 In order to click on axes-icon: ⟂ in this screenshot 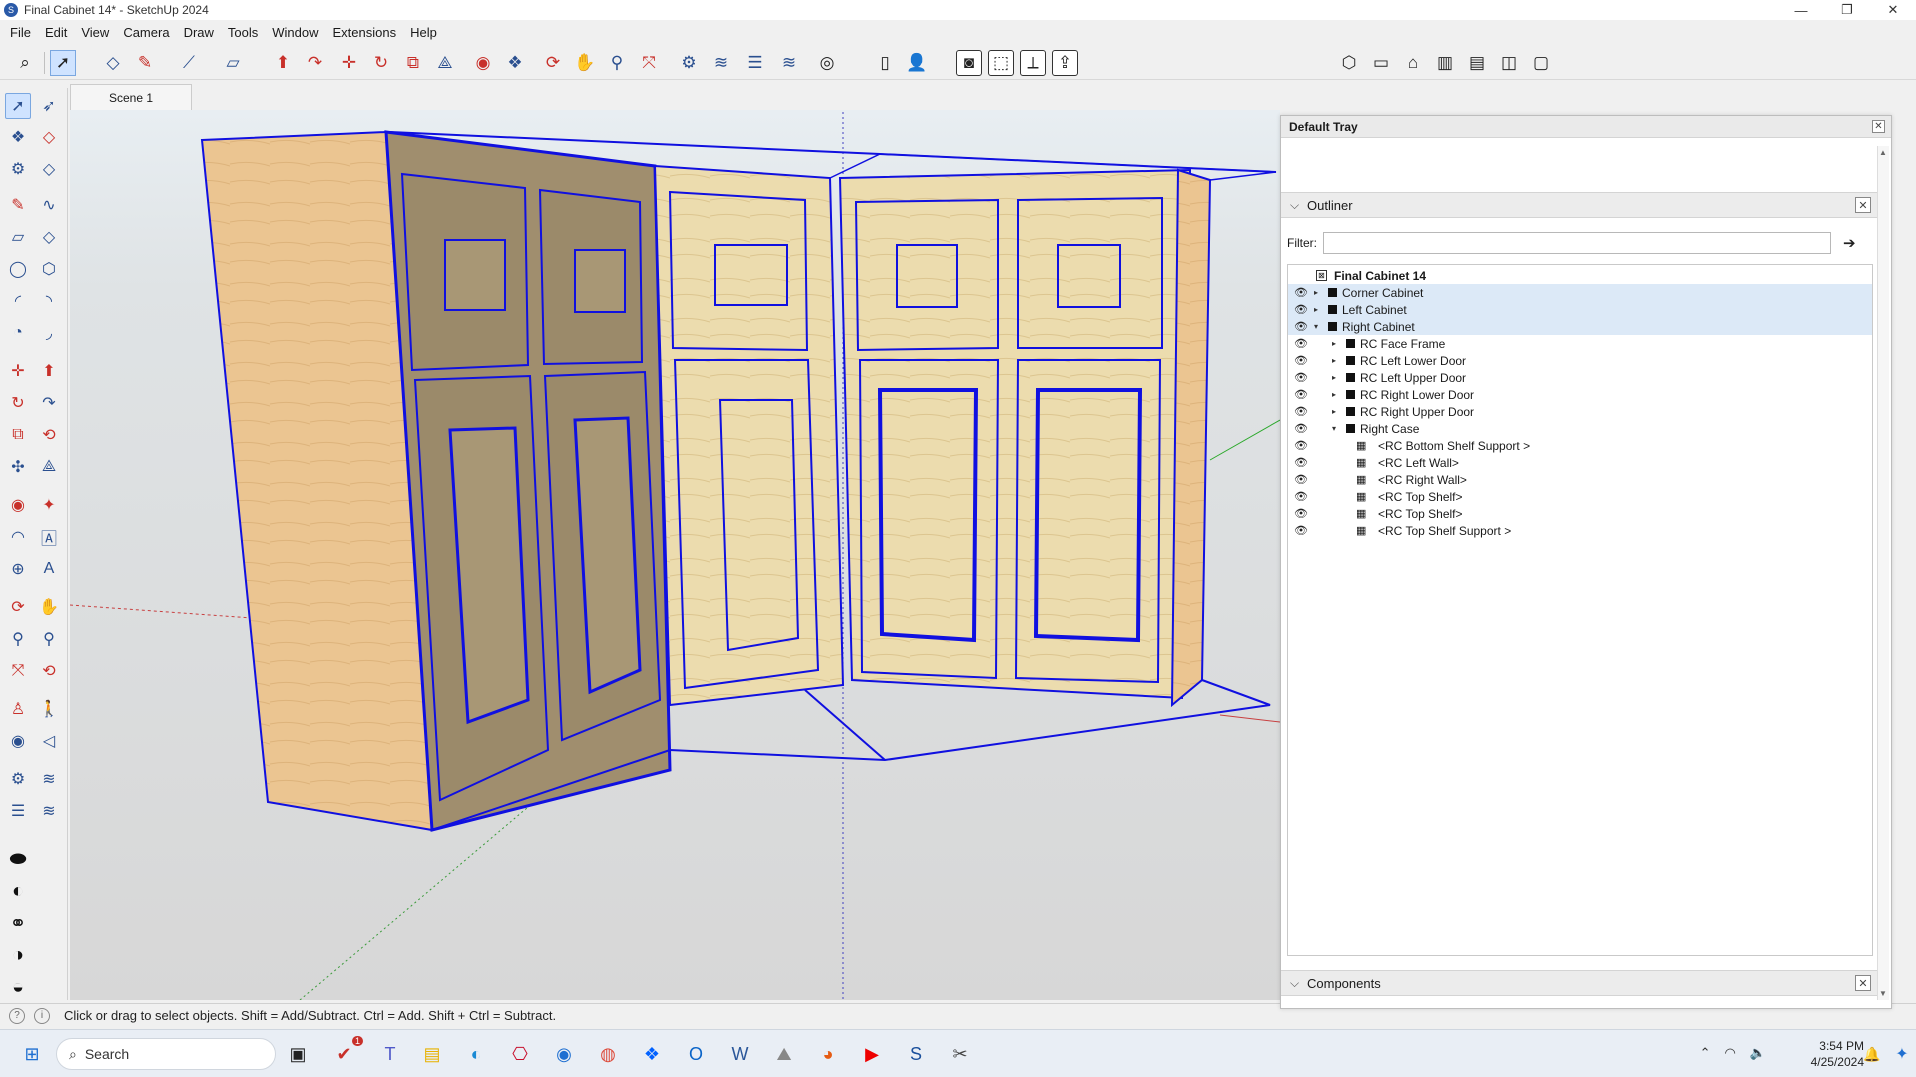, I will do `click(1033, 63)`.